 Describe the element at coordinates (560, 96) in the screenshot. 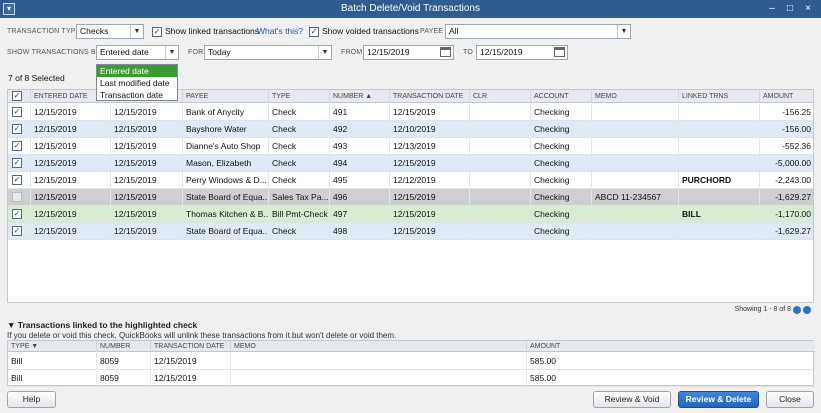

I see `col-account: ACCOUNT` at that location.